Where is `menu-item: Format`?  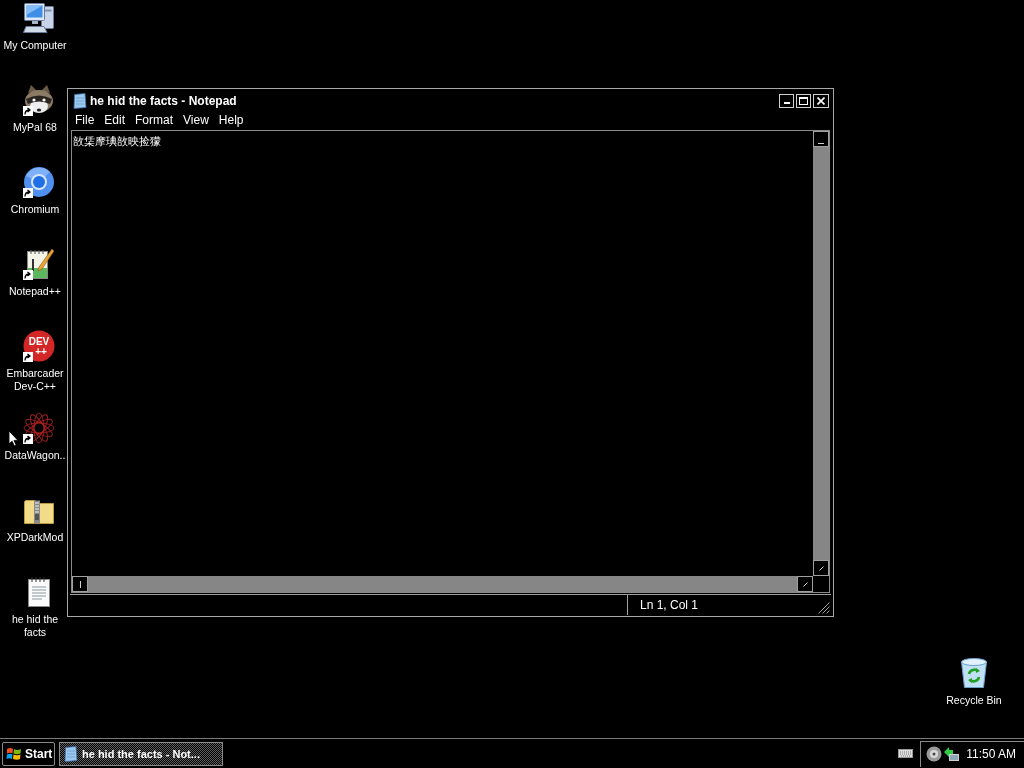 menu-item: Format is located at coordinates (154, 120).